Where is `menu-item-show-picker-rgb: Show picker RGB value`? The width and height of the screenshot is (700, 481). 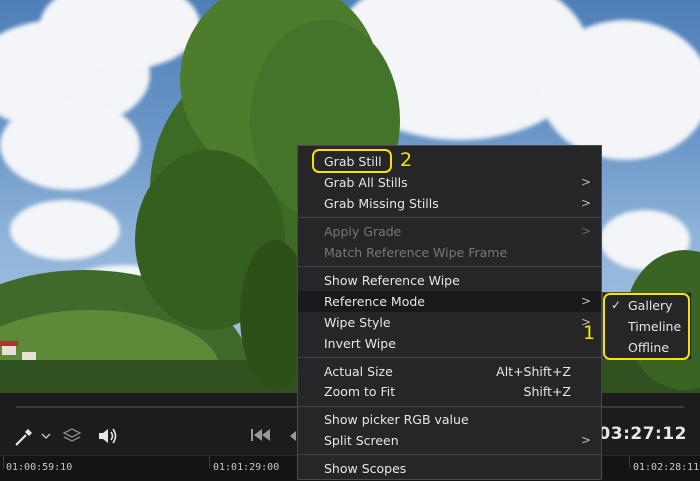
menu-item-show-picker-rgb: Show picker RGB value is located at coordinates (449, 419).